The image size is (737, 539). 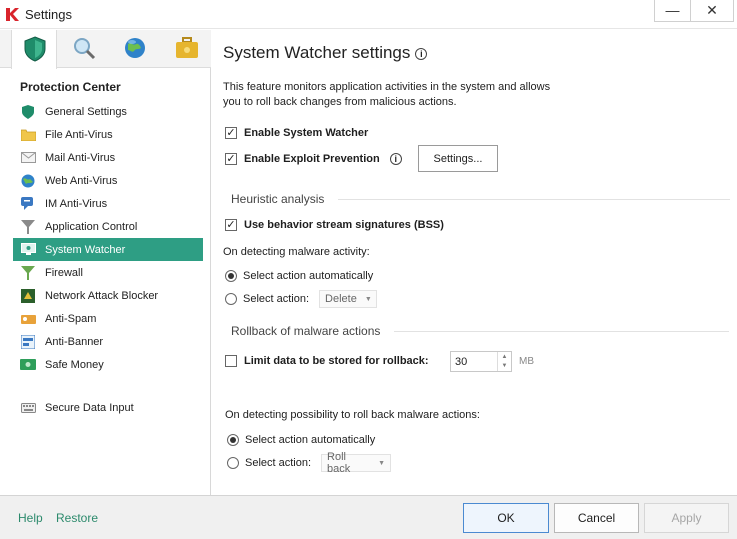 I want to click on rollback-size-stepper: 30 ▲ ▼, so click(x=481, y=361).